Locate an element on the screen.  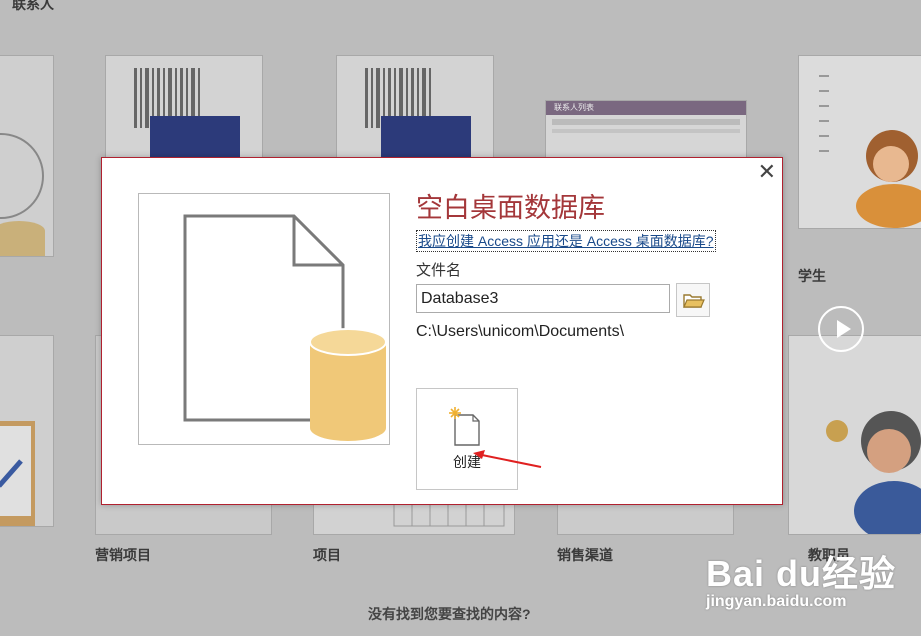
annotation-arrow-icon is located at coordinates (507, 459).